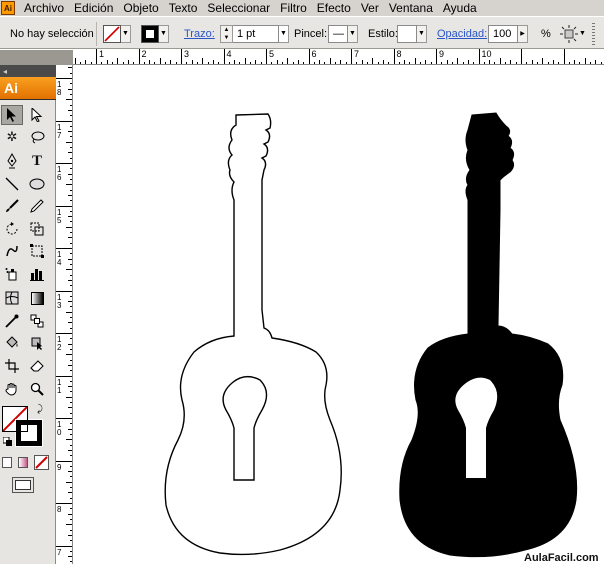  Describe the element at coordinates (23, 485) in the screenshot. I see `screen-mode-button` at that location.